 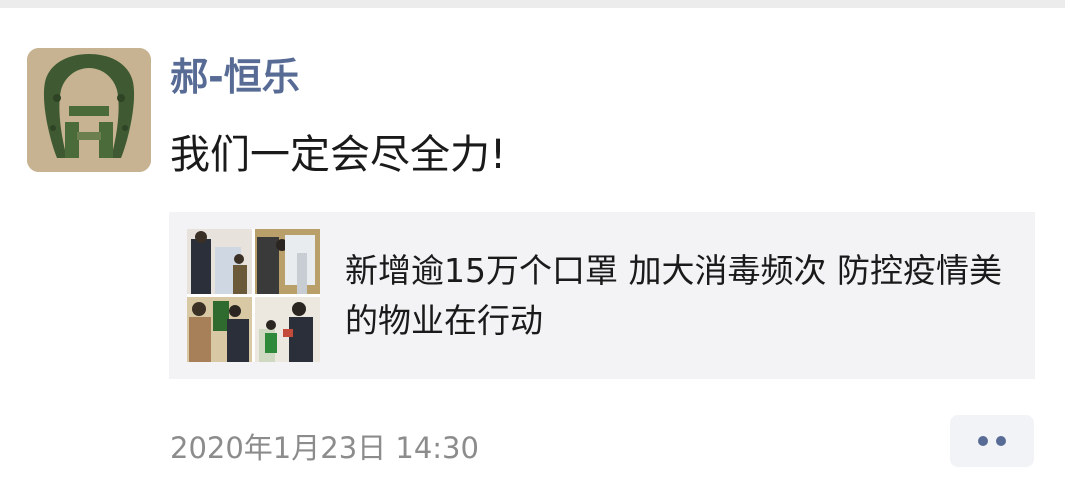 I want to click on link-thumbnail, so click(x=253, y=295).